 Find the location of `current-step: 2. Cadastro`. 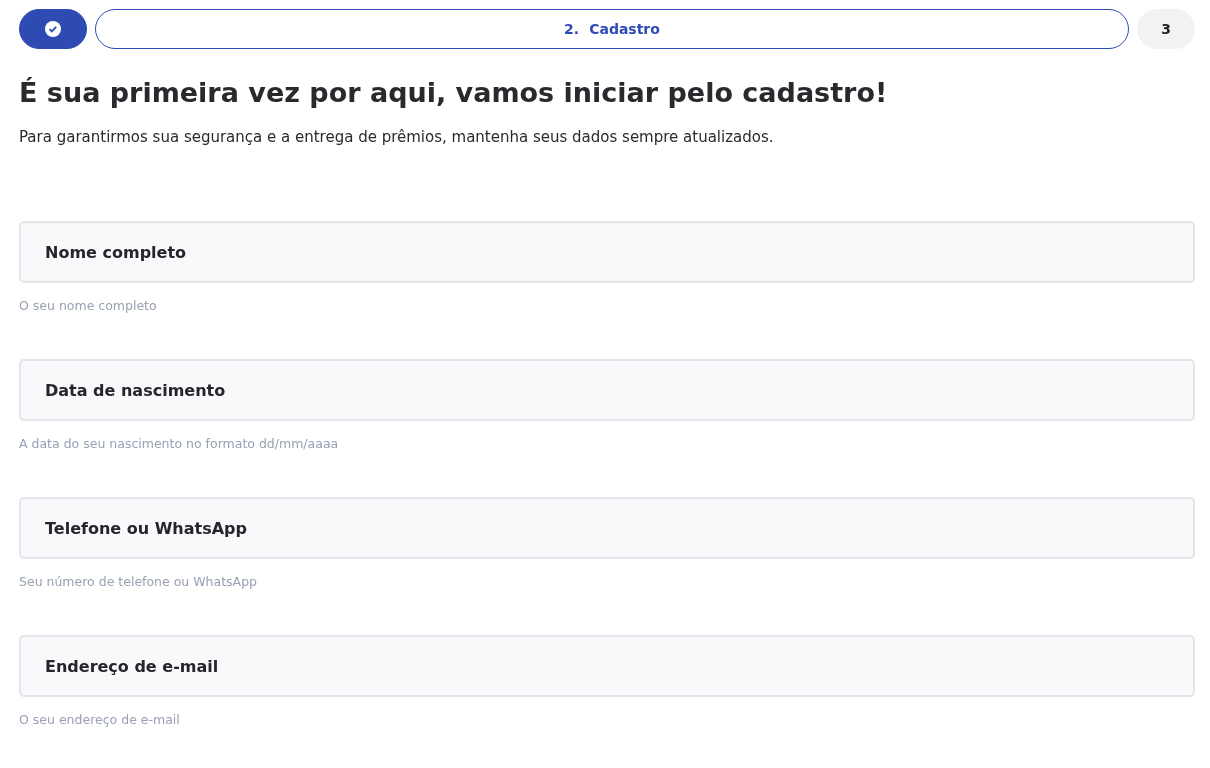

current-step: 2. Cadastro is located at coordinates (612, 29).